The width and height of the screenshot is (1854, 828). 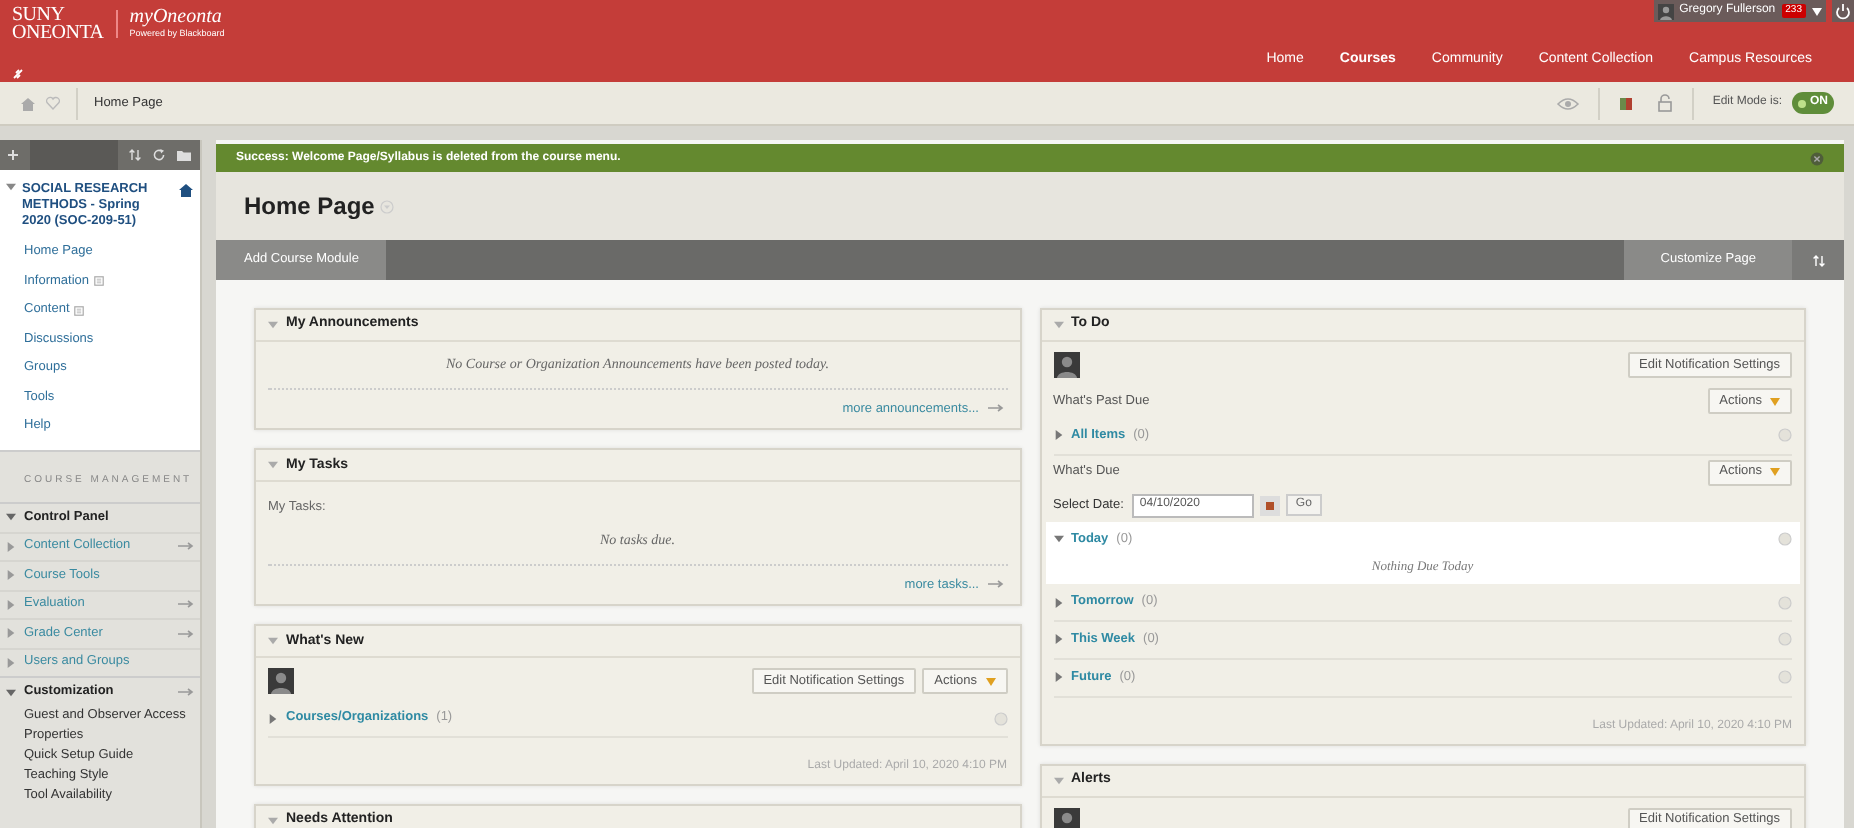 I want to click on book-icon, so click(x=1626, y=103).